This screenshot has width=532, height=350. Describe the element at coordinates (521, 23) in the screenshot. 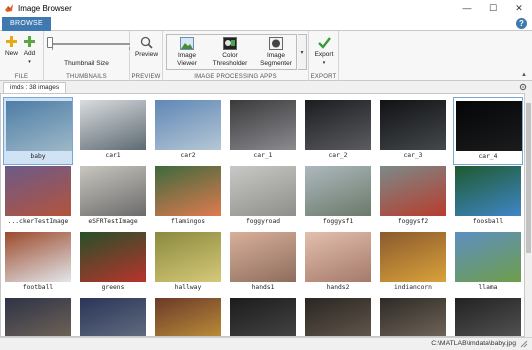

I see `help-icon: ?` at that location.